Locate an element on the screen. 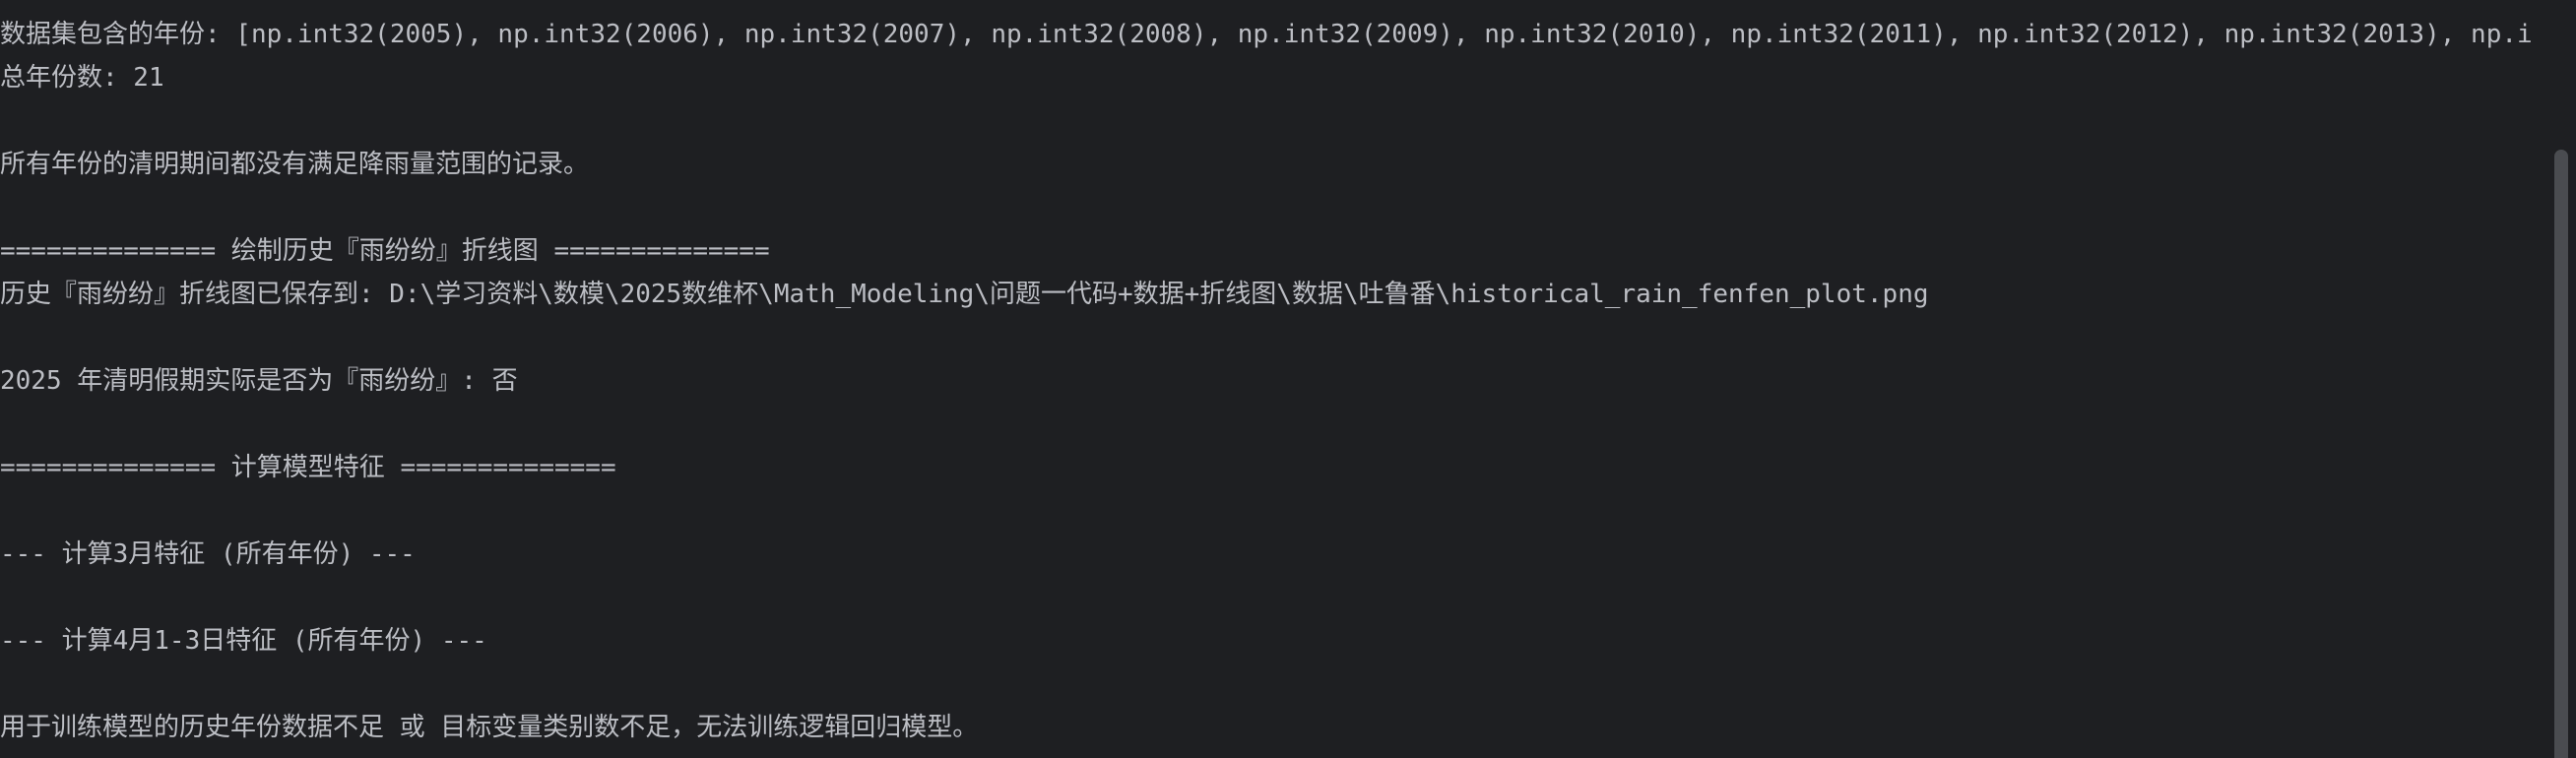  console-line: ============== 计算模型特征 ============== is located at coordinates (308, 467).